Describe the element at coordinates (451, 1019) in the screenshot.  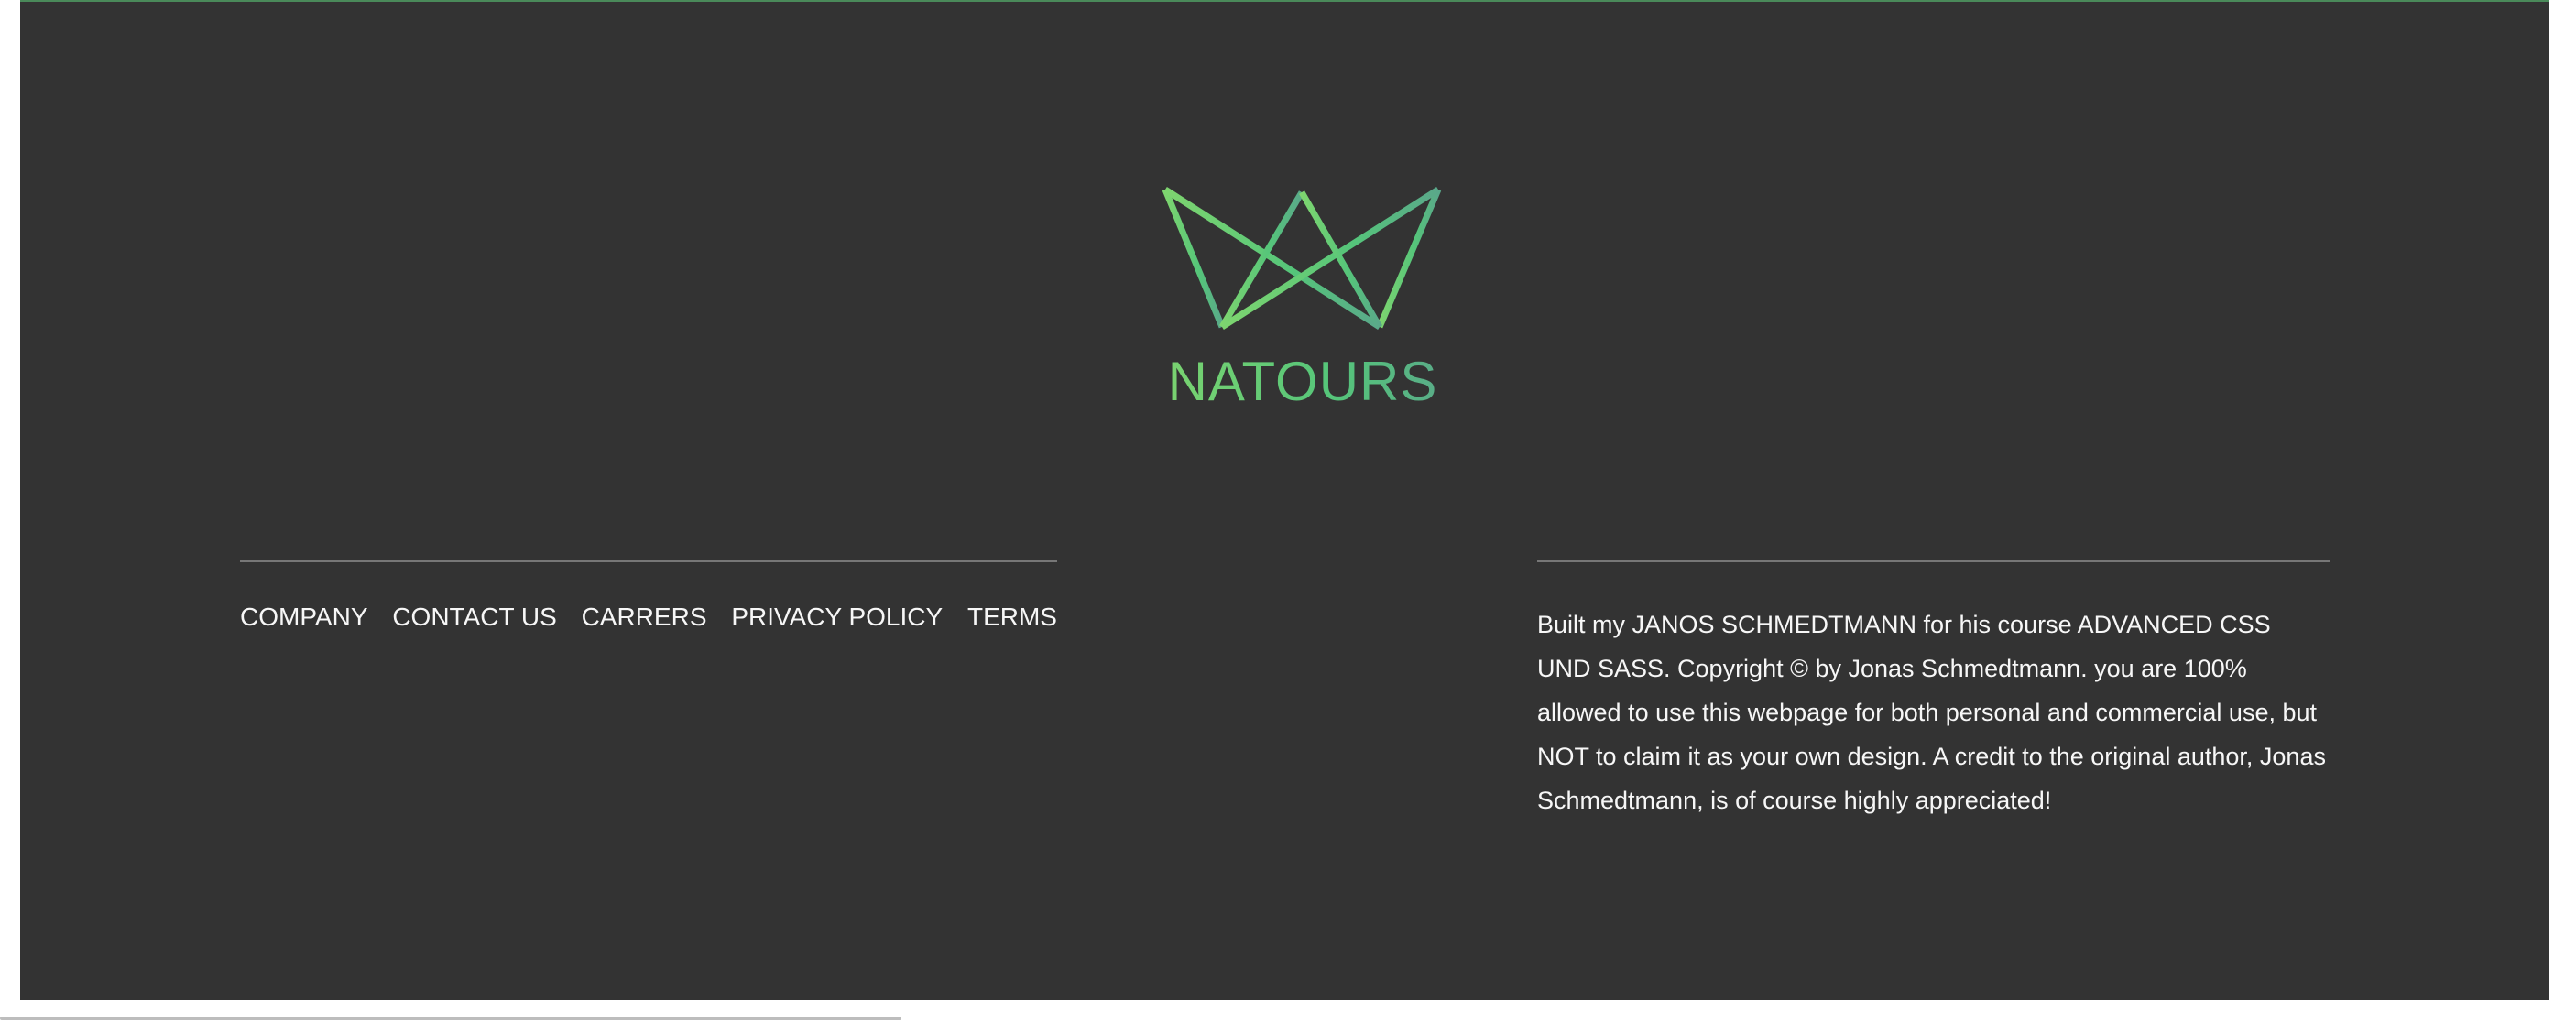
I see `scrollbar-thumb` at that location.